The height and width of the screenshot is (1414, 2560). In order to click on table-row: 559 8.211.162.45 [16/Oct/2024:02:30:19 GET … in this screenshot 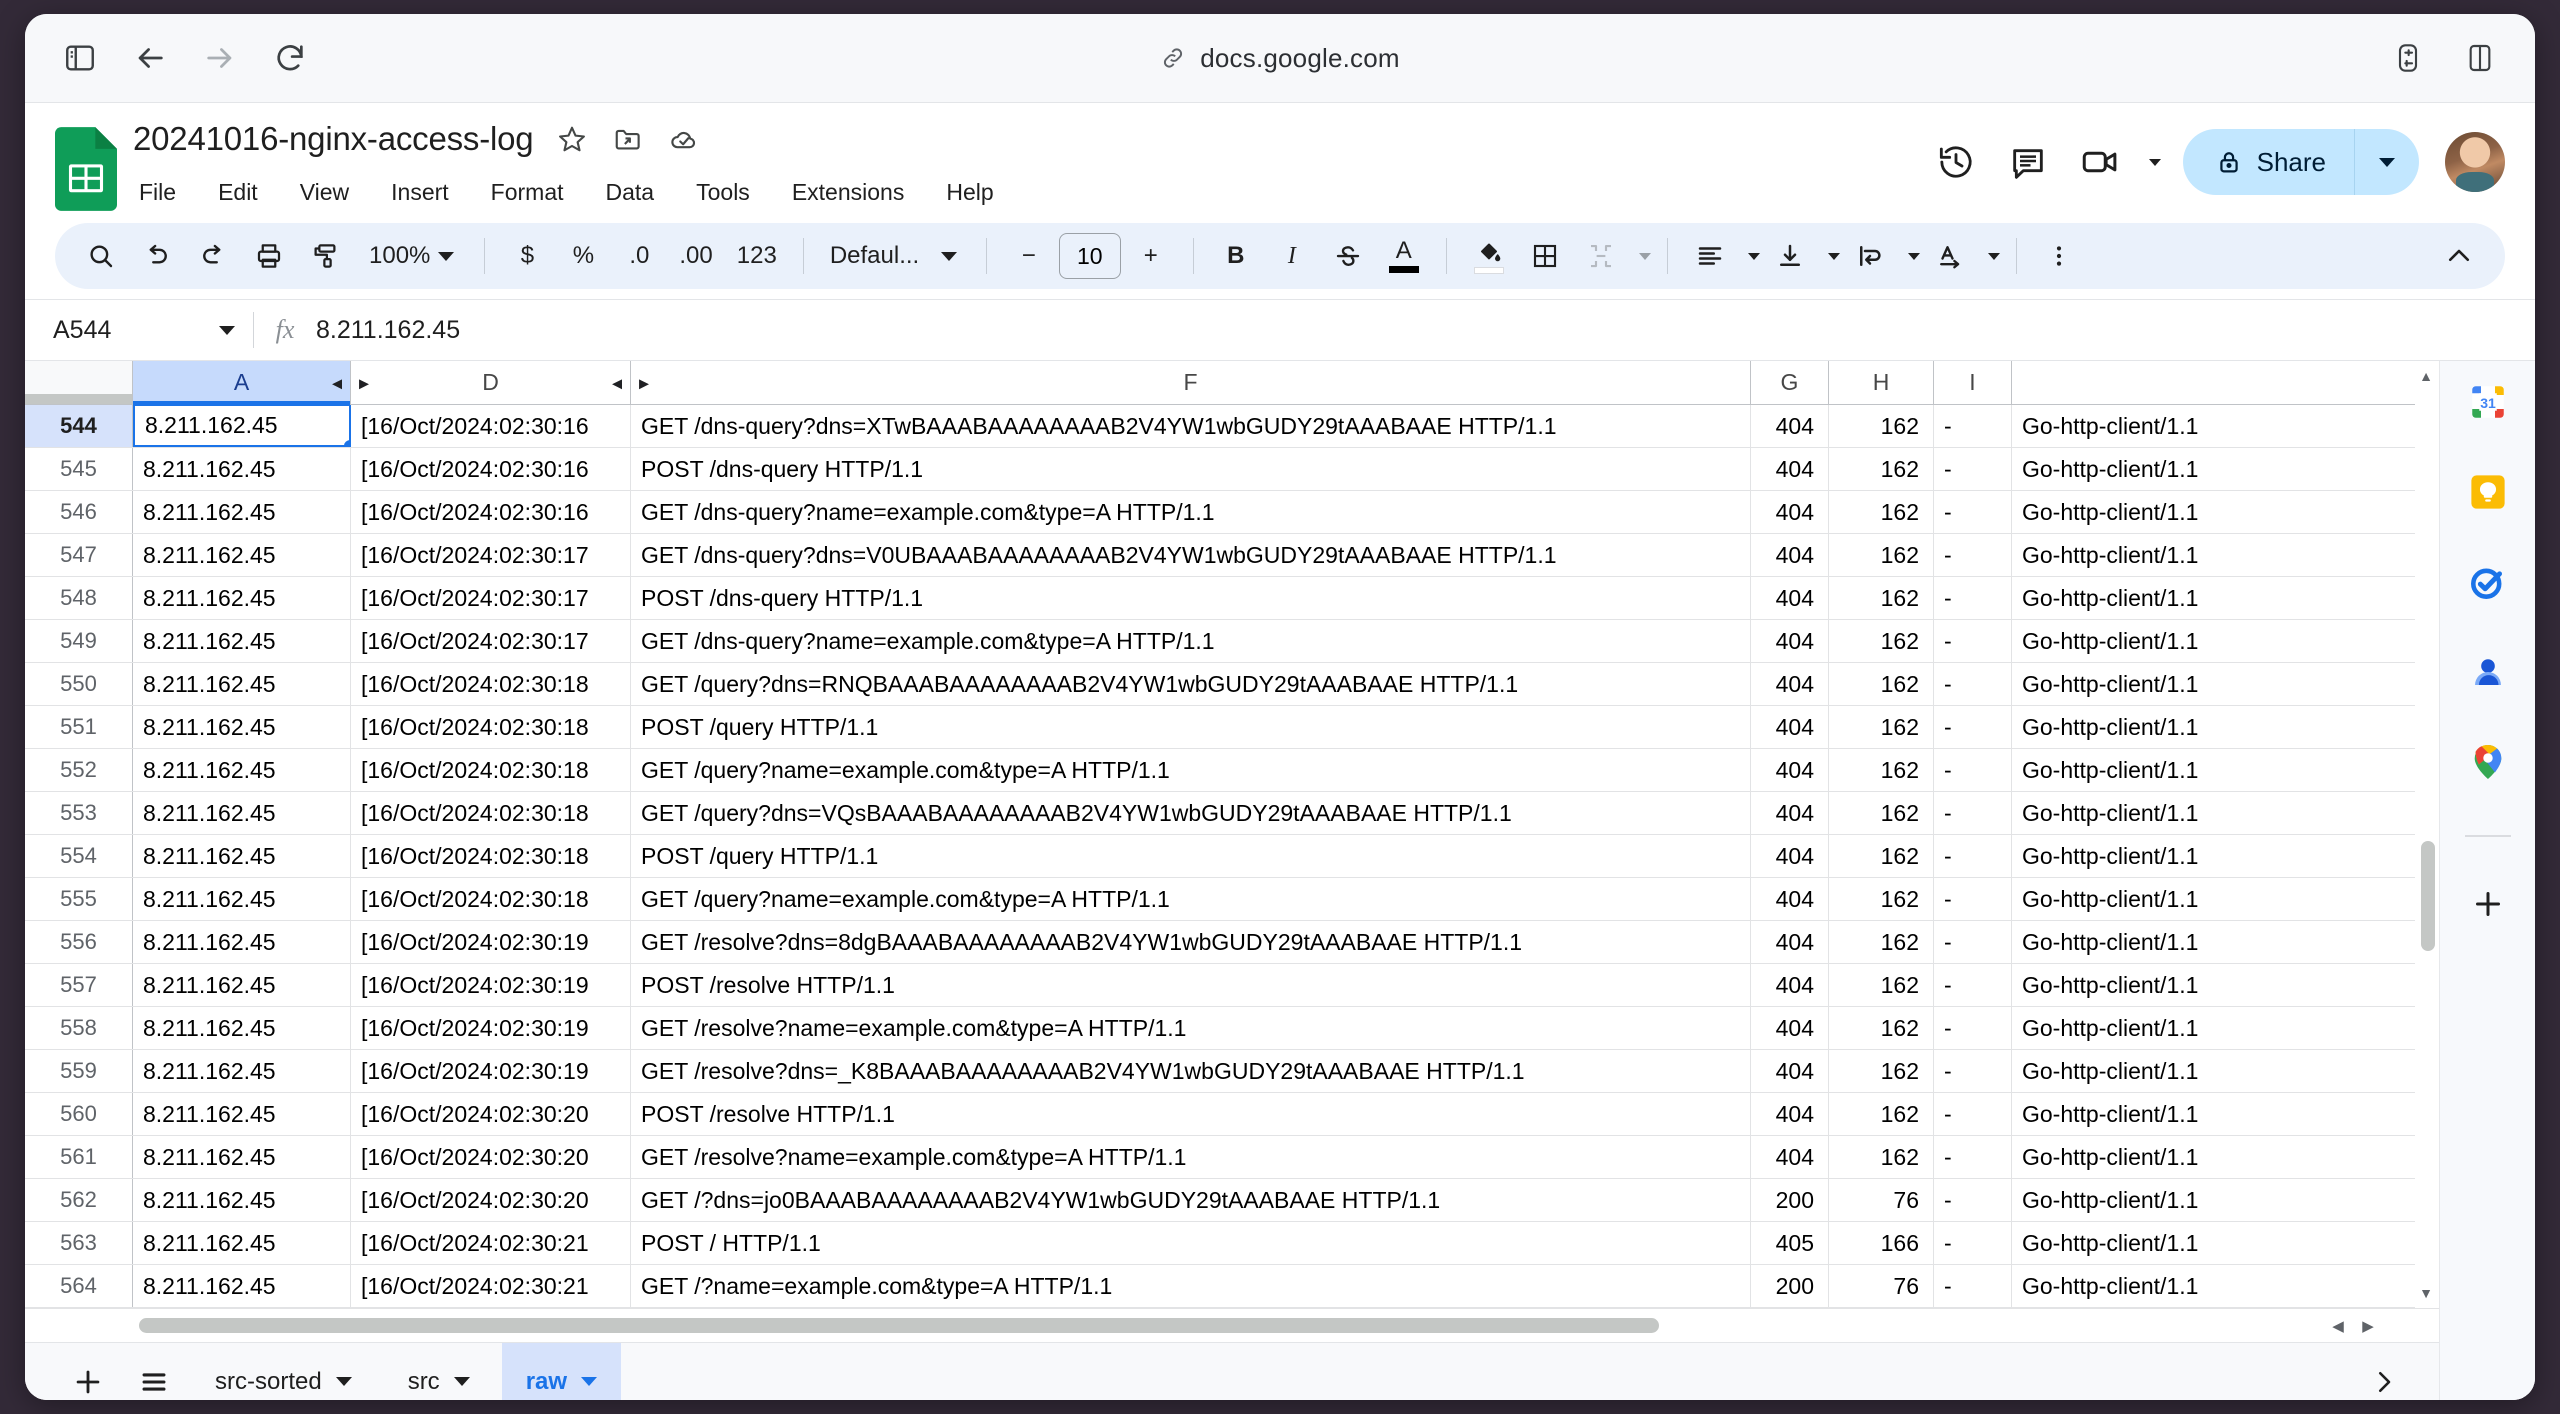, I will do `click(1232, 1071)`.